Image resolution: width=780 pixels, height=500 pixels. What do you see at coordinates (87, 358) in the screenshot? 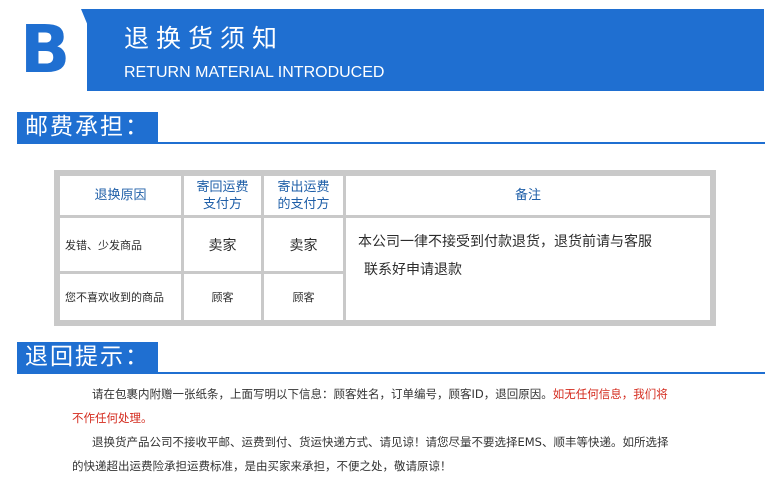
I see `return-heading: 退回提示：` at bounding box center [87, 358].